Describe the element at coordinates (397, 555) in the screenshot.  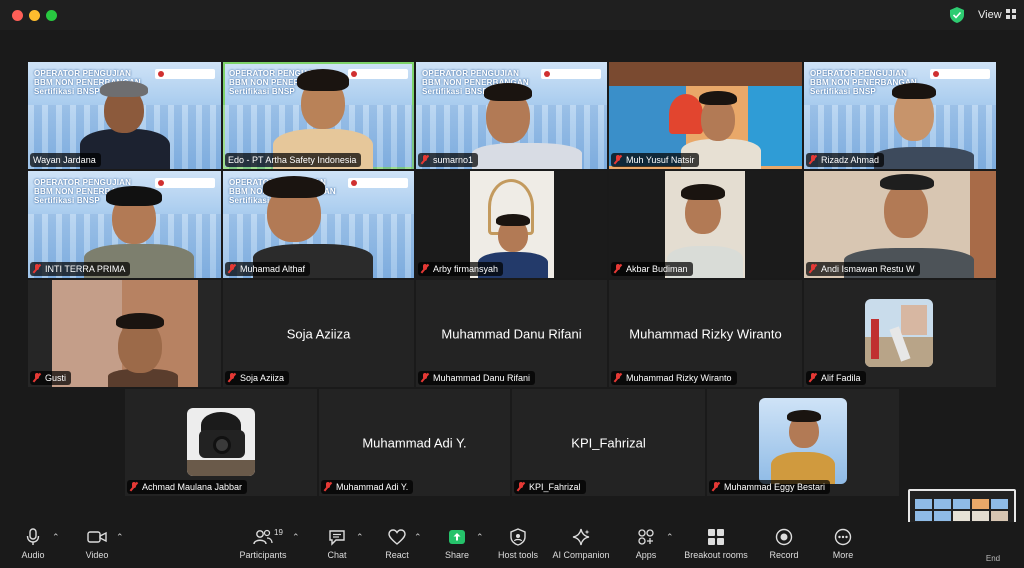
I see `react-label: React` at that location.